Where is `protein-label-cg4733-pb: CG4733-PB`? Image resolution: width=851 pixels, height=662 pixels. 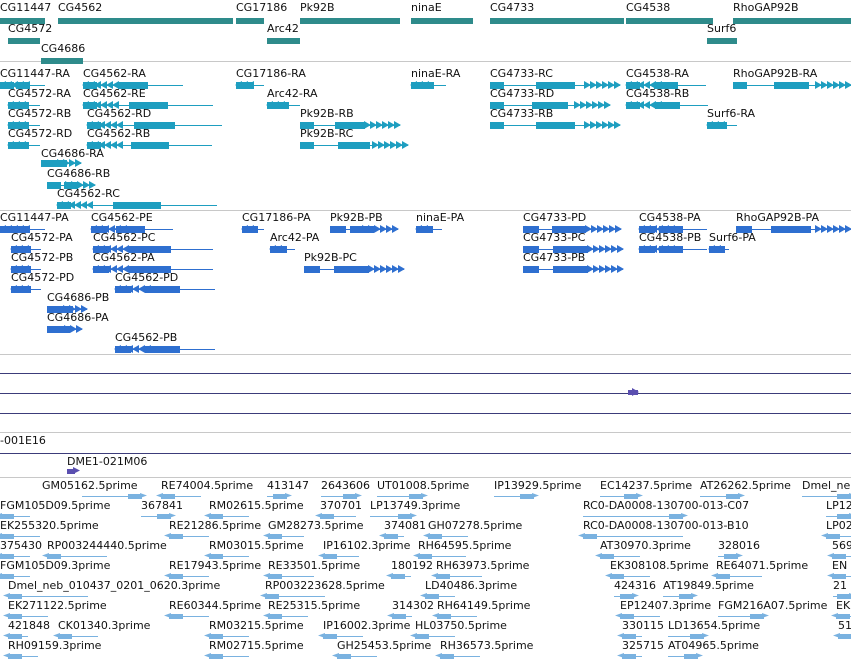 protein-label-cg4733-pb: CG4733-PB is located at coordinates (554, 258).